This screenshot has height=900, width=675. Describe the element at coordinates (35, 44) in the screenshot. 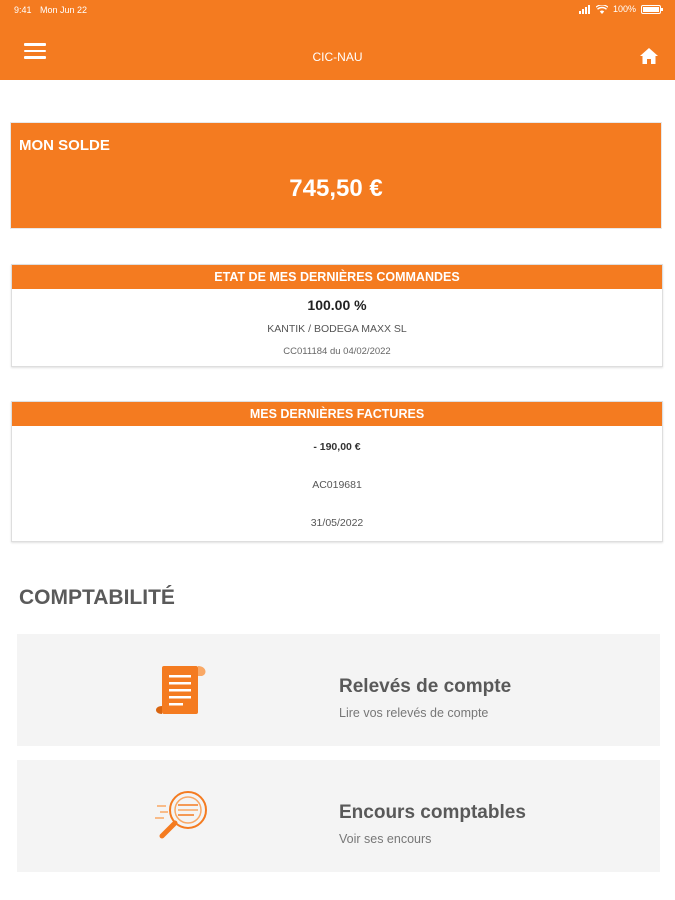

I see `menu-icon` at that location.